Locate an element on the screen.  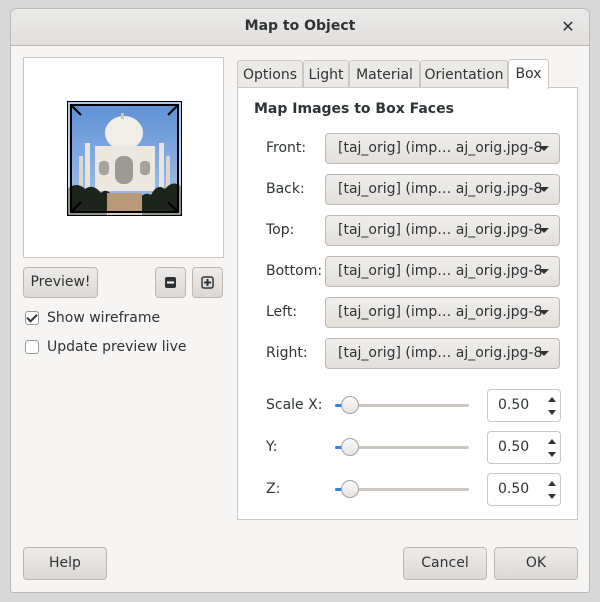
top-label: Top: is located at coordinates (280, 230).